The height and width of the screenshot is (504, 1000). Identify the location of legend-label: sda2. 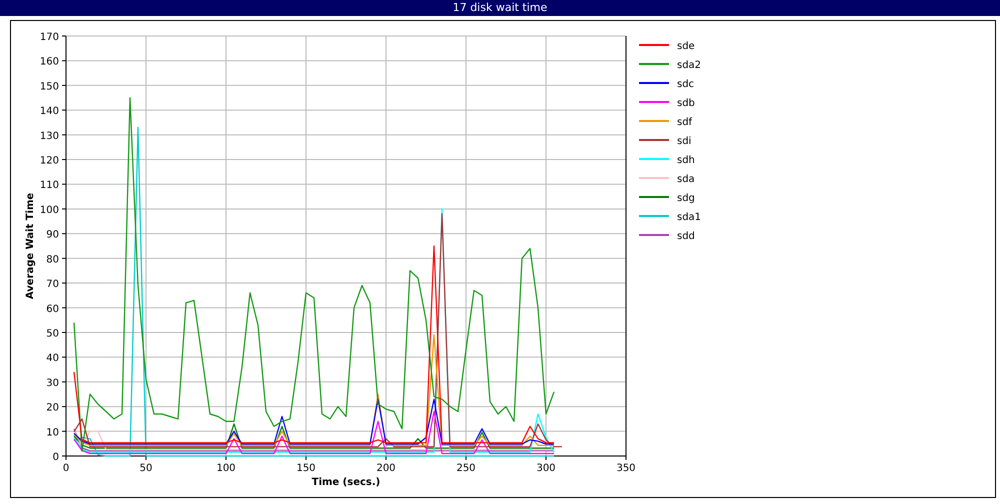
(689, 65).